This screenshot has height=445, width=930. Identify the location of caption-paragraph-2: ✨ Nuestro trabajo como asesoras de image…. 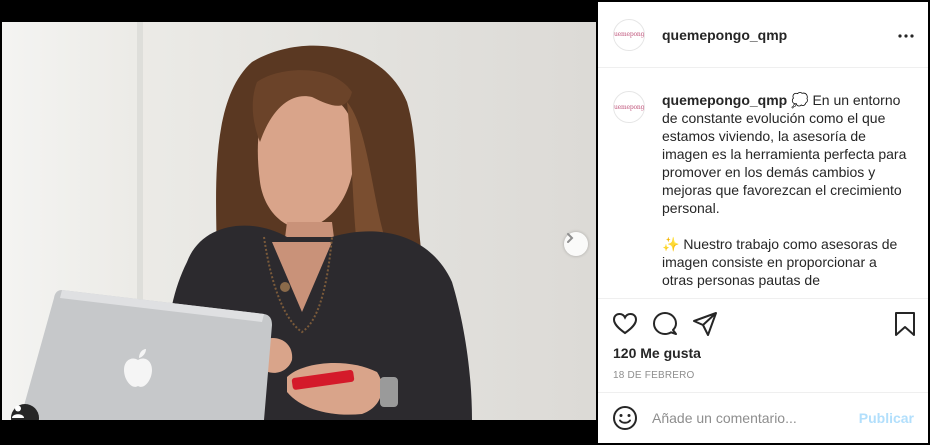
(780, 262).